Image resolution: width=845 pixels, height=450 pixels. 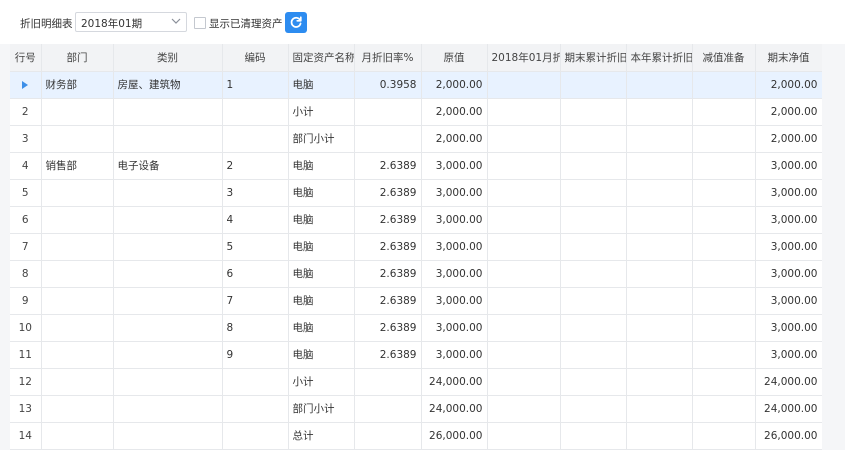 I want to click on cell-monthly-rate: 0.3958, so click(x=388, y=85).